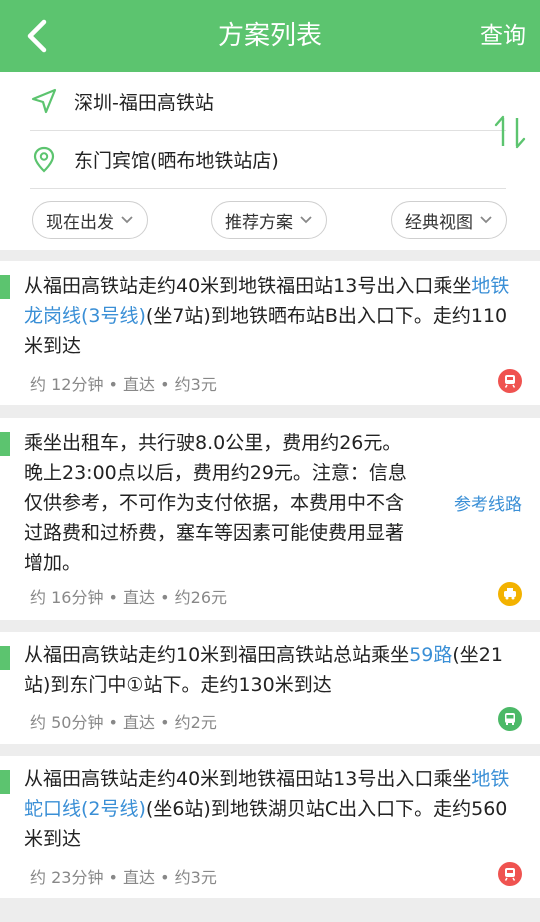 The width and height of the screenshot is (540, 922). Describe the element at coordinates (176, 160) in the screenshot. I see `destination-text: 东门宾馆(晒布地铁站店)` at that location.